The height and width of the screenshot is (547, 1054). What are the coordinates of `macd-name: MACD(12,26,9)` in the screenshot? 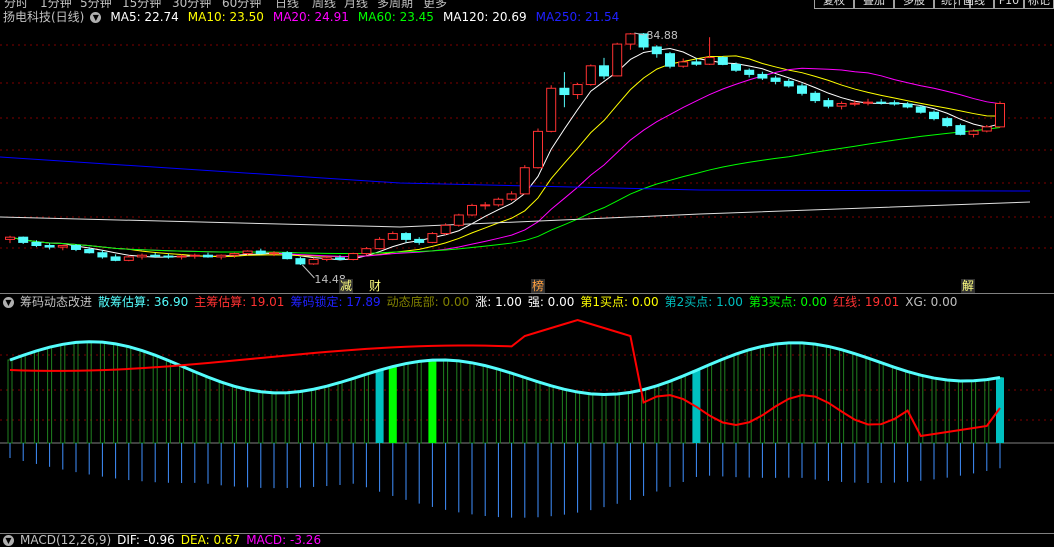 It's located at (66, 540).